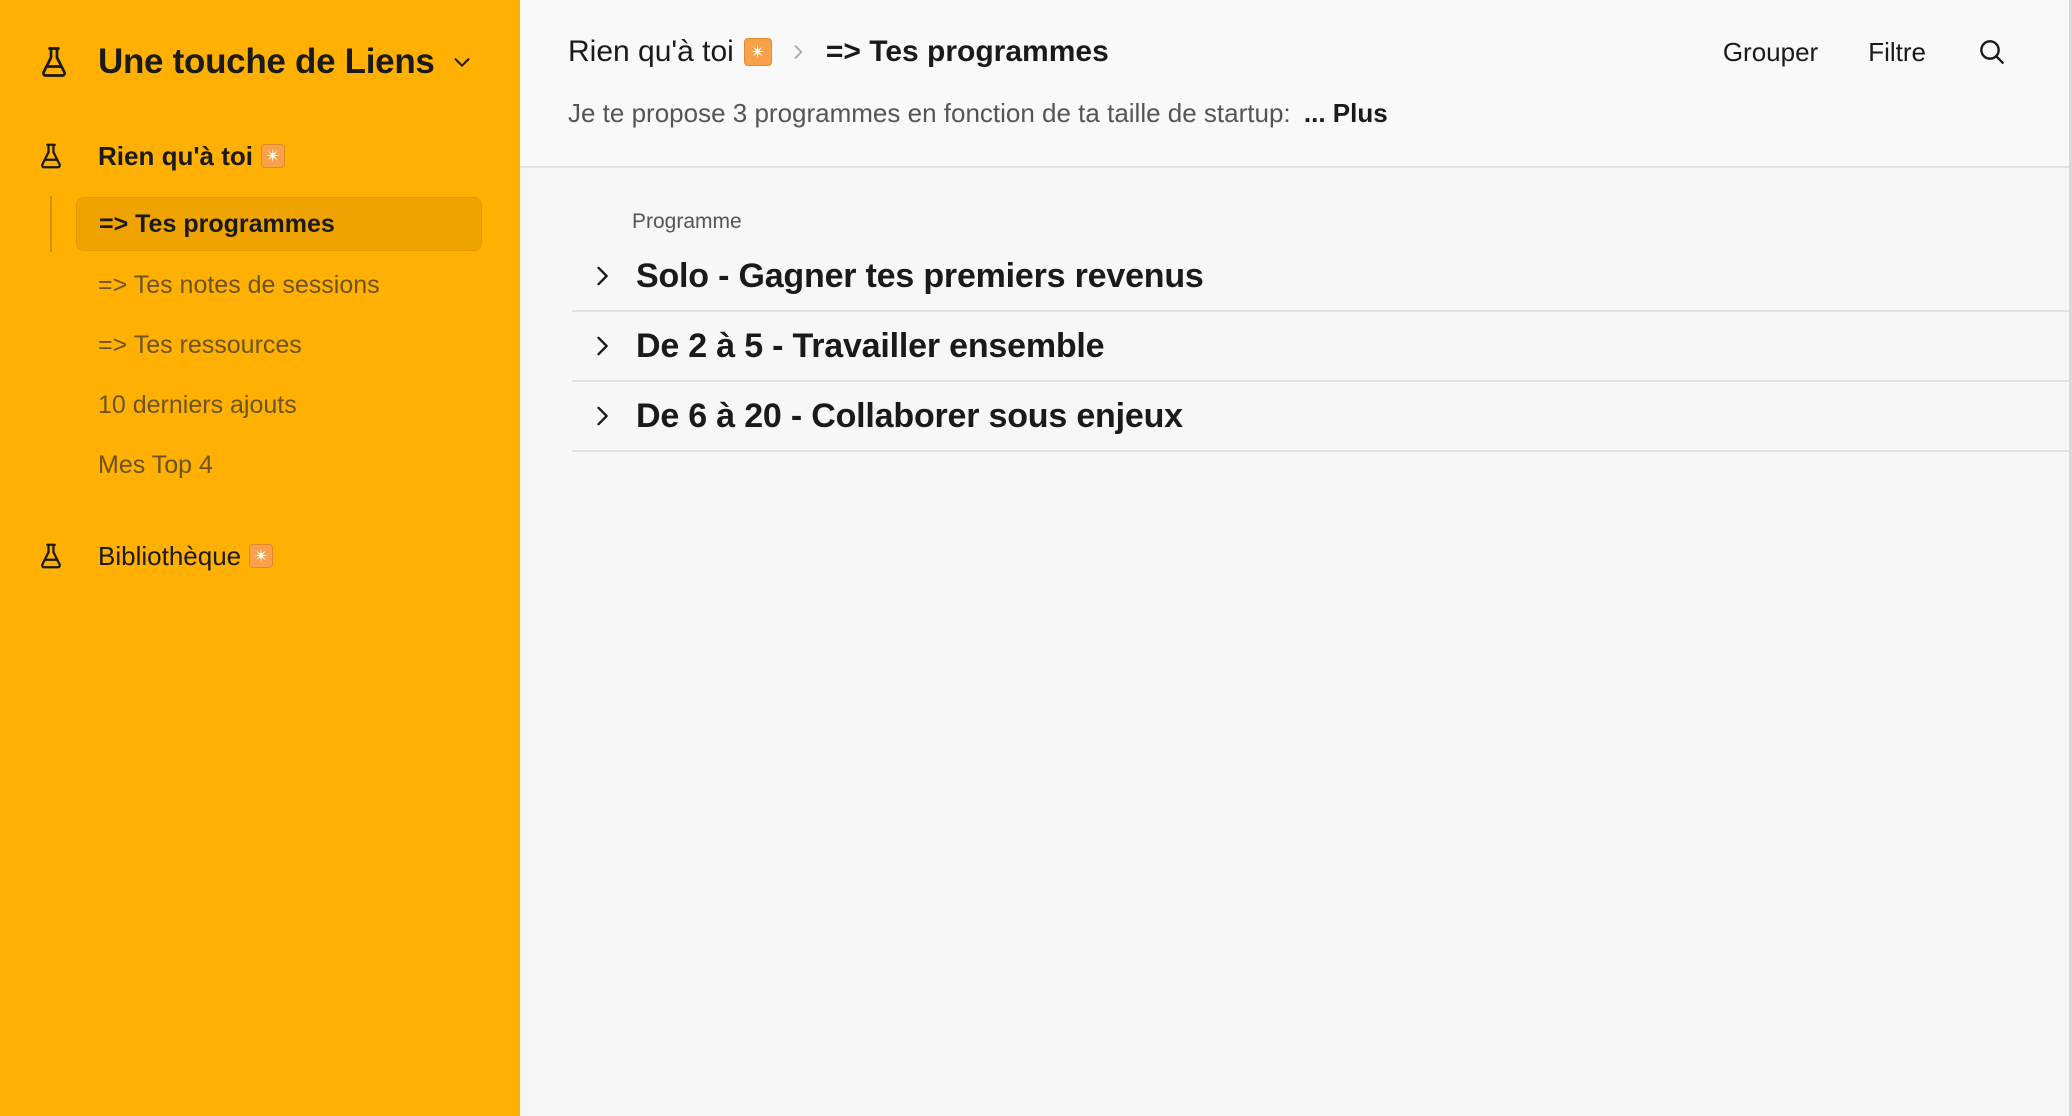 This screenshot has width=2072, height=1116. What do you see at coordinates (170, 555) in the screenshot?
I see `sidebar-section-label: Bibliothèque` at bounding box center [170, 555].